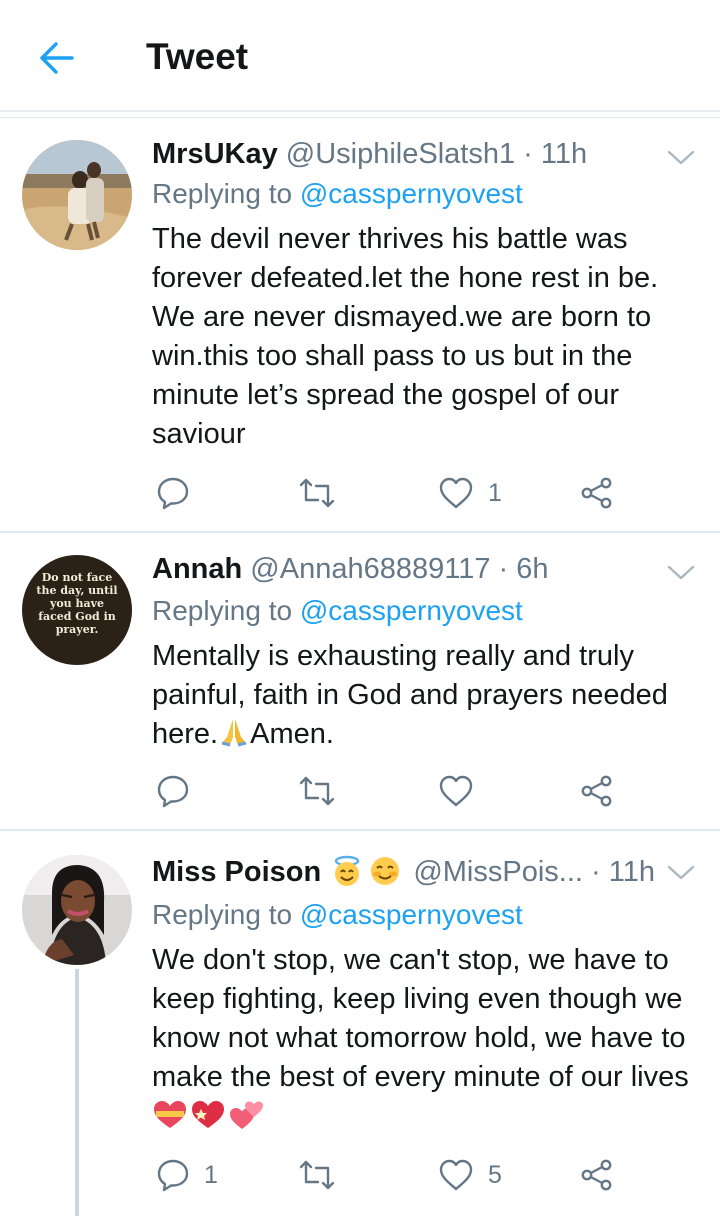 Image resolution: width=720 pixels, height=1216 pixels. I want to click on user-handle: @UsiphileSlatsh1, so click(400, 154).